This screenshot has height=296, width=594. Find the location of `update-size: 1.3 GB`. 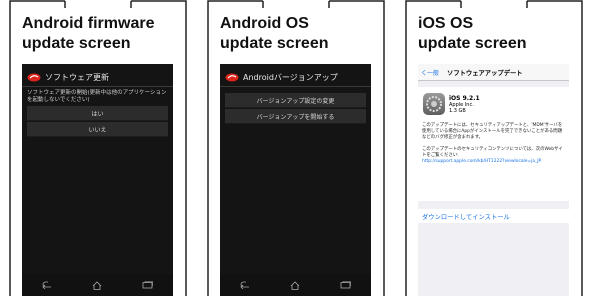

update-size: 1.3 GB is located at coordinates (457, 111).